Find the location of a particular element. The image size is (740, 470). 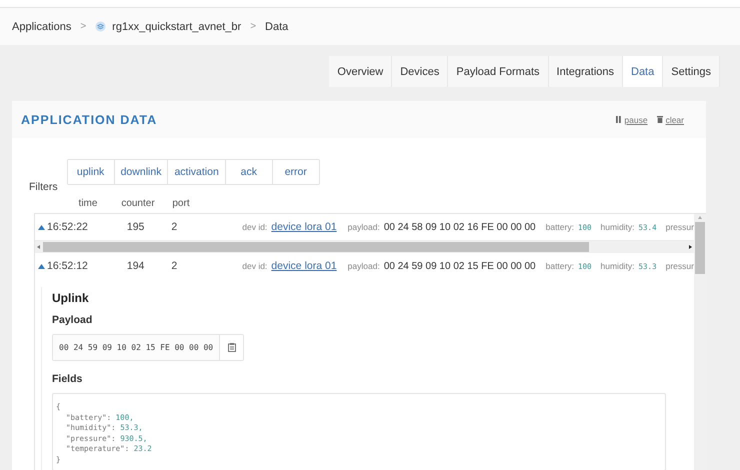

pause-link: pause is located at coordinates (632, 119).